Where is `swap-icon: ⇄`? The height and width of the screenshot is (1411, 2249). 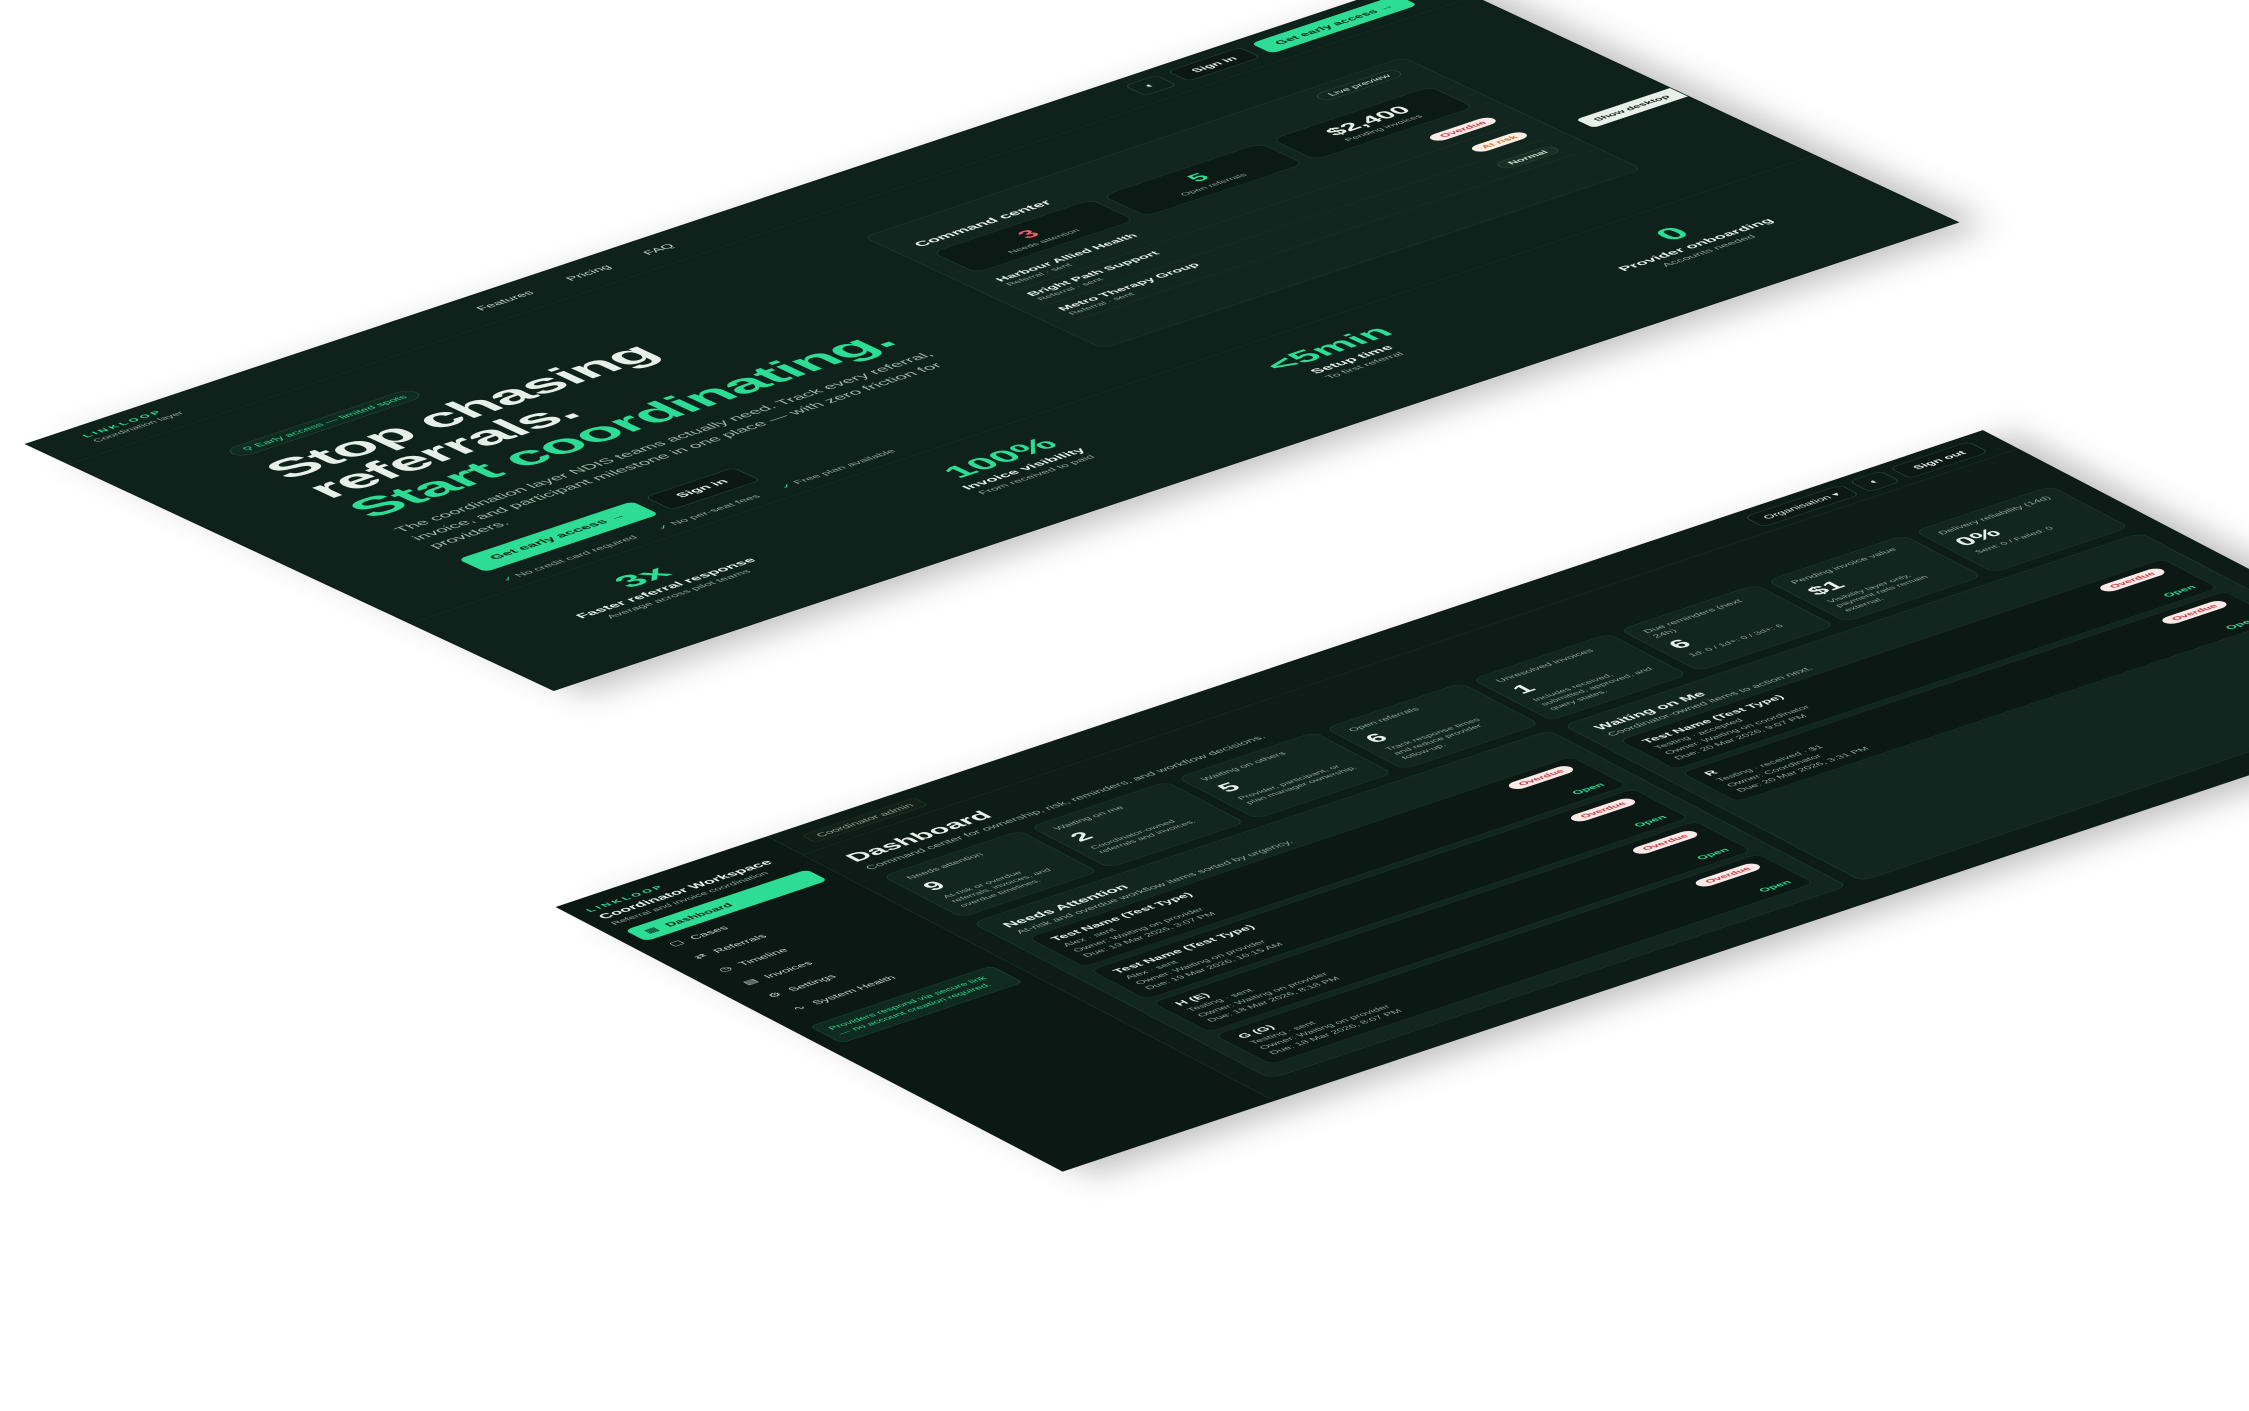 swap-icon: ⇄ is located at coordinates (700, 956).